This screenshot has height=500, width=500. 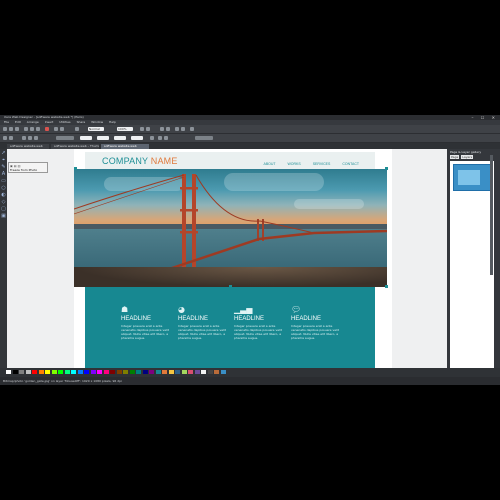 I want to click on share-icon: ⟲, so click(x=381, y=157).